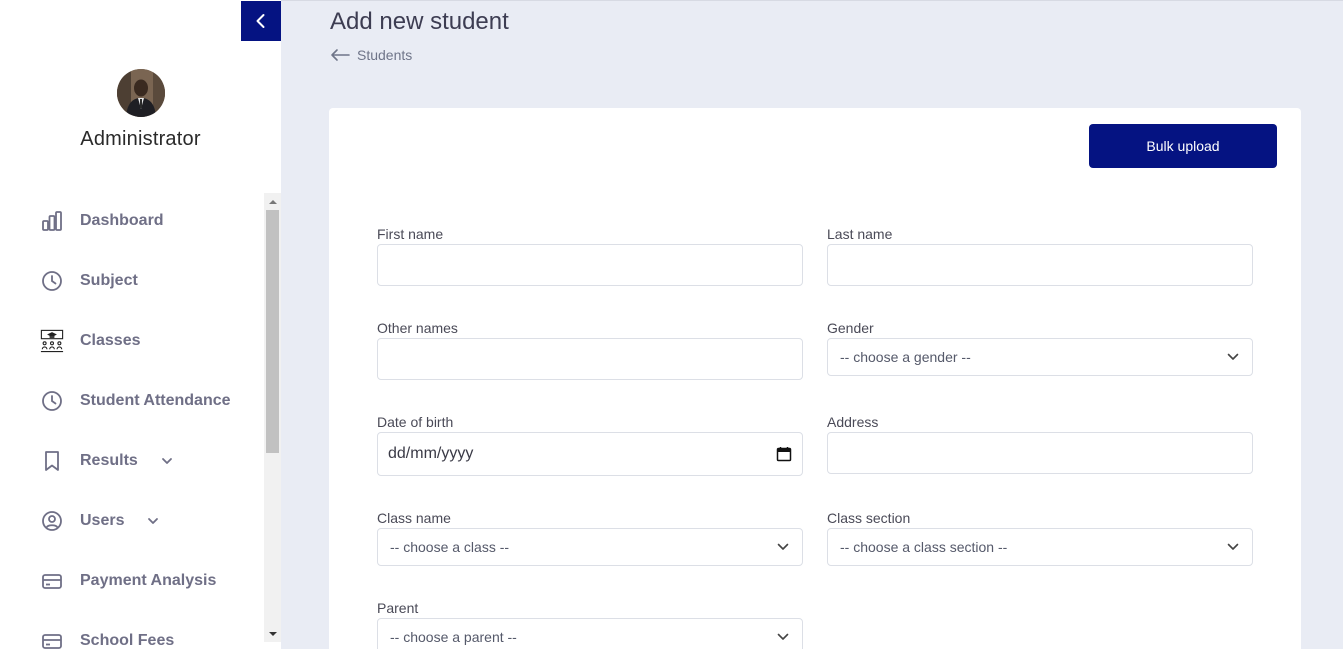 This screenshot has width=1343, height=649. I want to click on sidebar-collapse-button, so click(261, 21).